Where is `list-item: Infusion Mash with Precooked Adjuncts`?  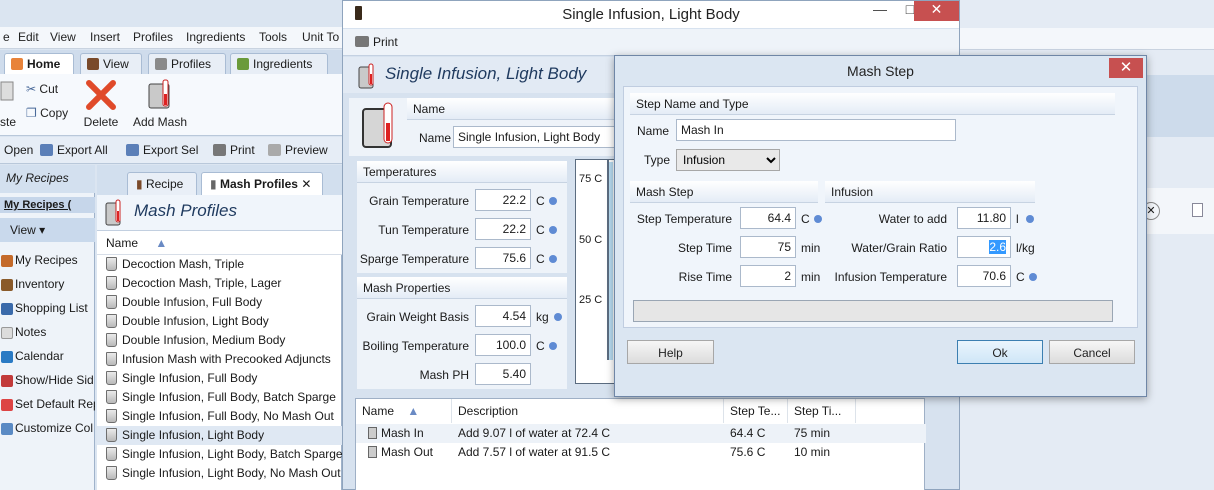
list-item: Infusion Mash with Precooked Adjuncts is located at coordinates (219, 359).